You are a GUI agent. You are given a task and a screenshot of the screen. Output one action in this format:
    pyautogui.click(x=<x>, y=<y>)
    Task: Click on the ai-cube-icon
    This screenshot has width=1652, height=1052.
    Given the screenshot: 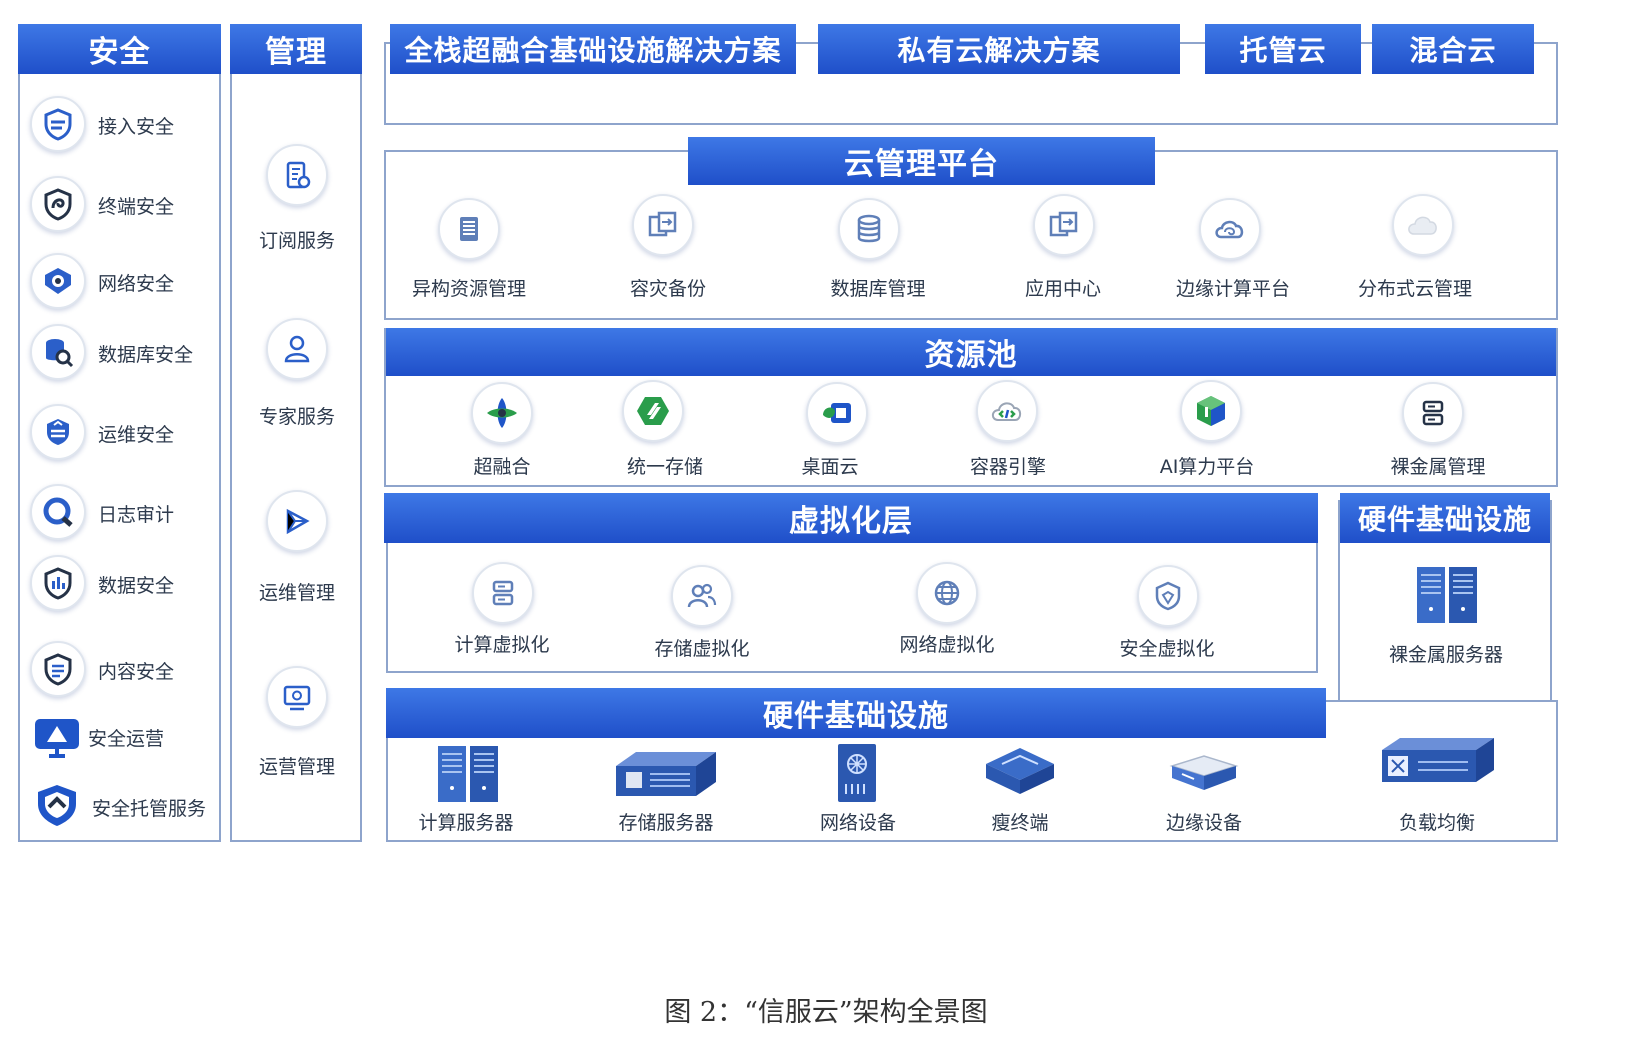 What is the action you would take?
    pyautogui.click(x=1211, y=411)
    